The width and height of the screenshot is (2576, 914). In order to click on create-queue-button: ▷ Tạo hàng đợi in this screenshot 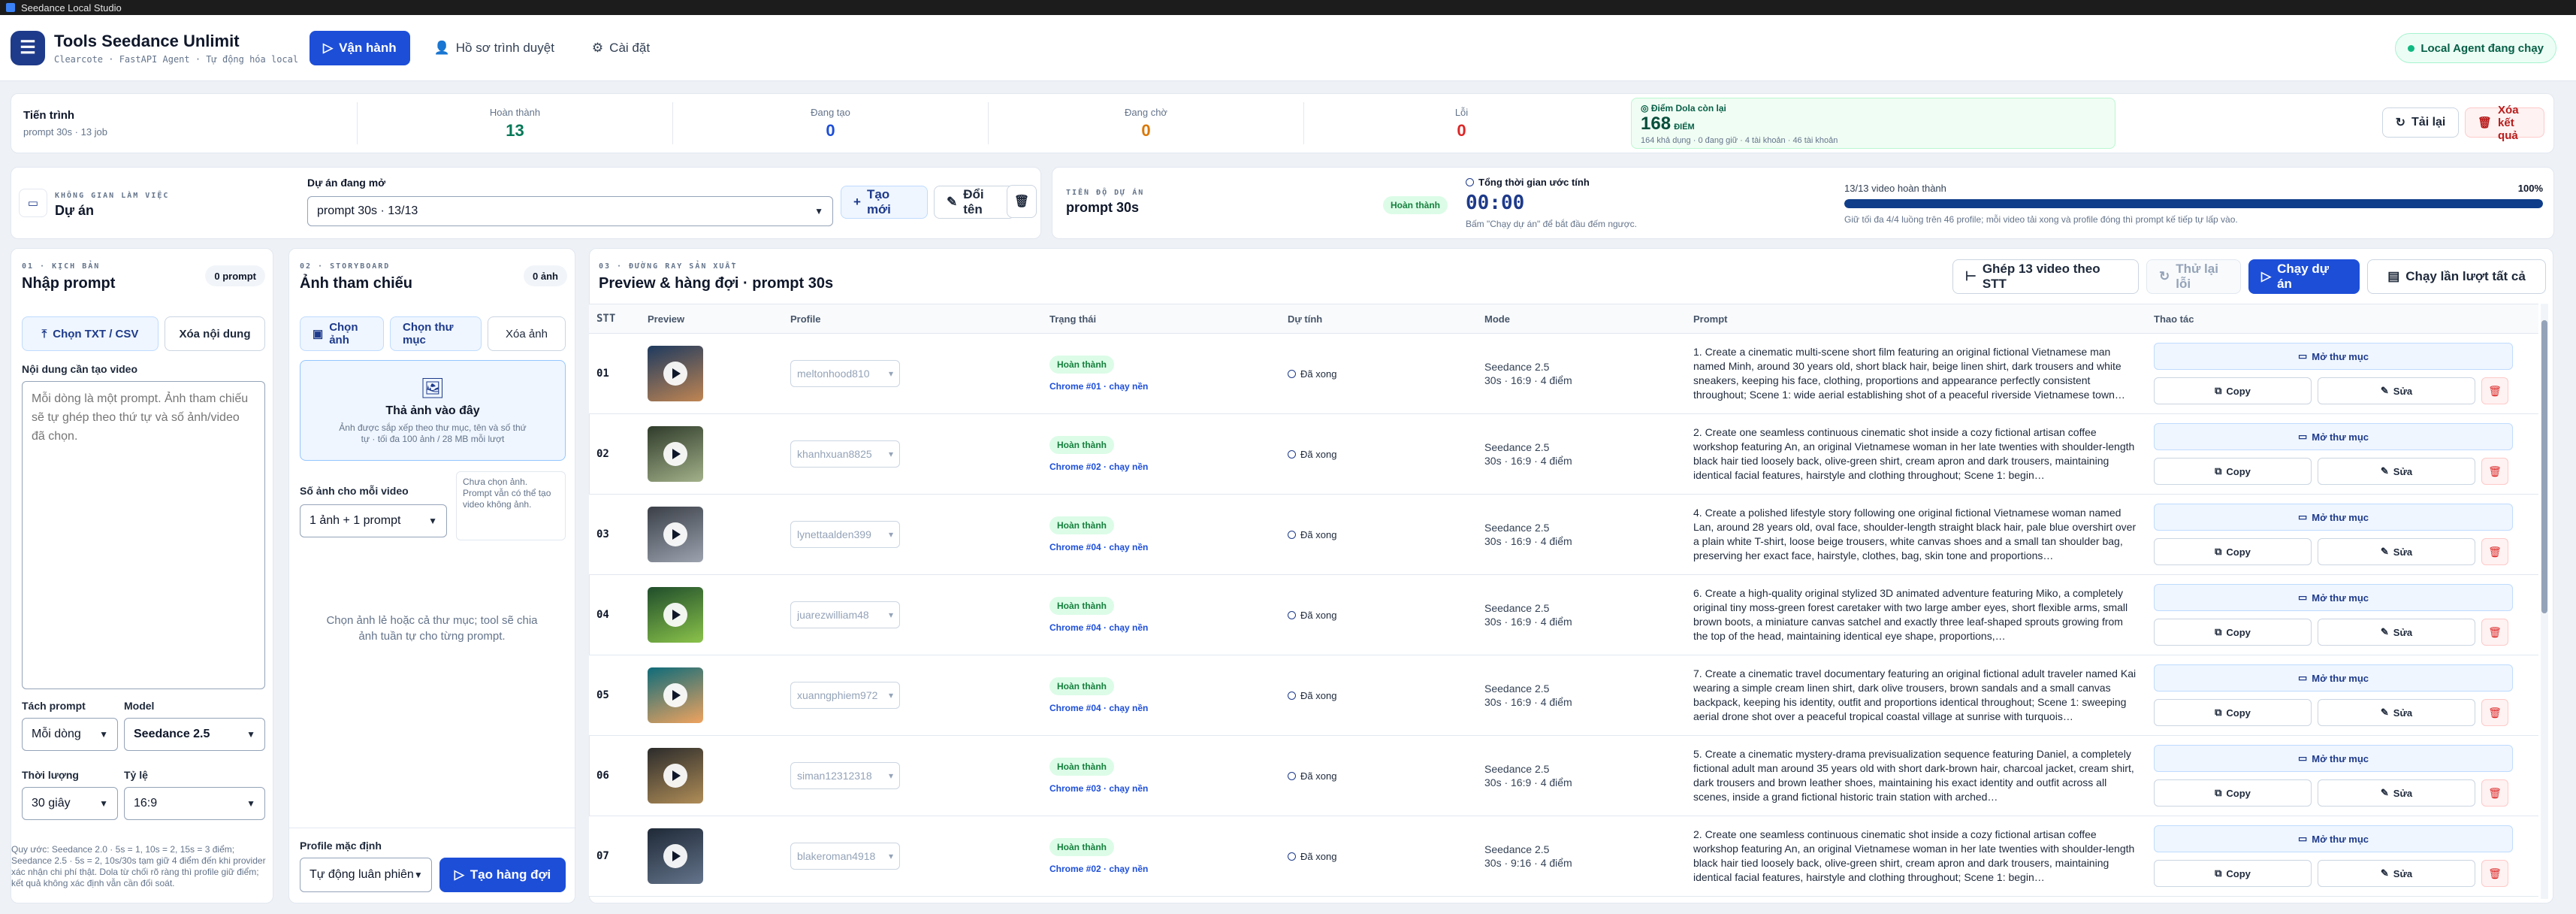, I will do `click(502, 875)`.